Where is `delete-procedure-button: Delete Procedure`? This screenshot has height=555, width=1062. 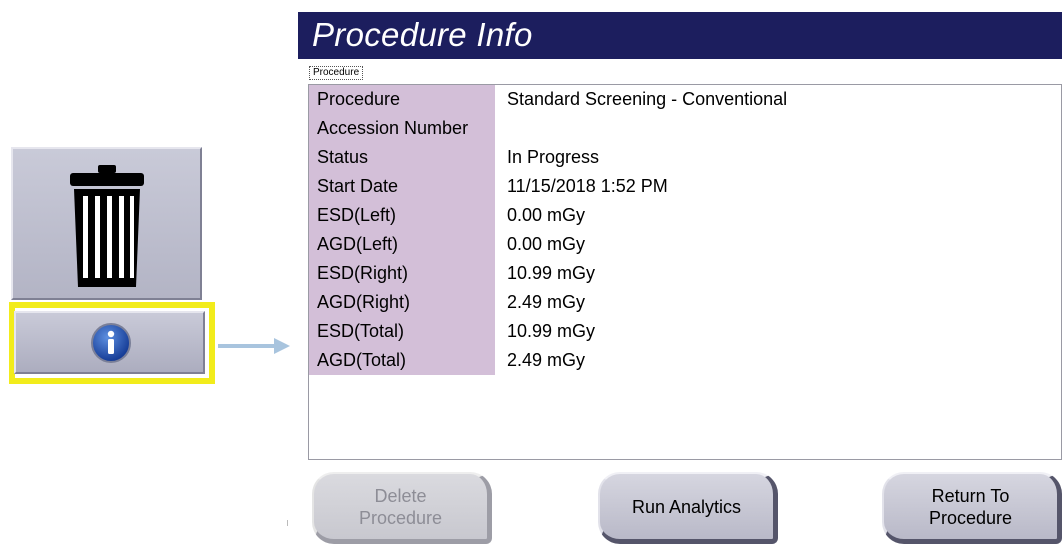 delete-procedure-button: Delete Procedure is located at coordinates (402, 508).